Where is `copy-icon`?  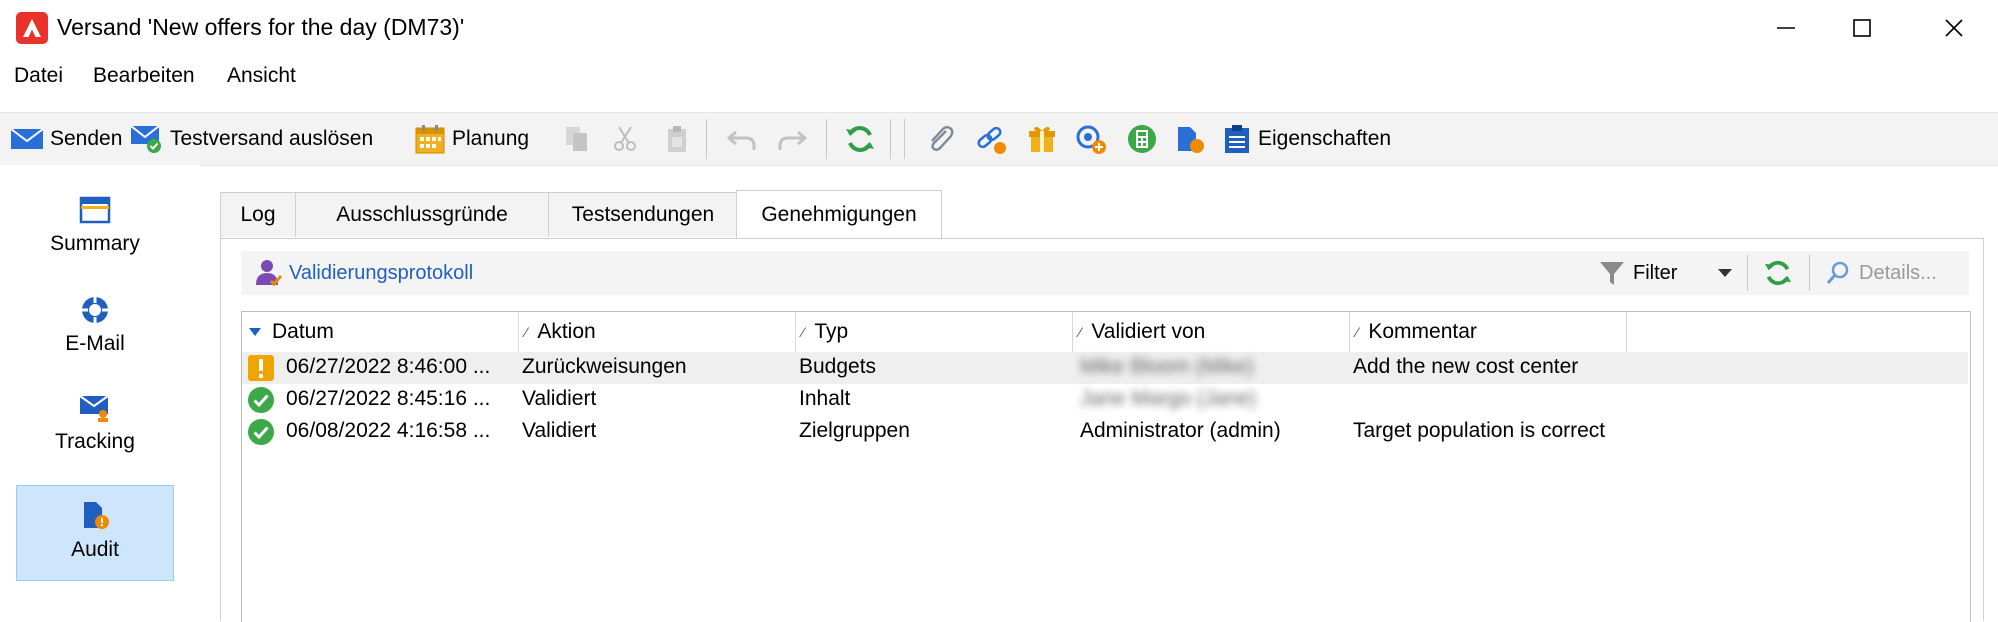 copy-icon is located at coordinates (576, 139).